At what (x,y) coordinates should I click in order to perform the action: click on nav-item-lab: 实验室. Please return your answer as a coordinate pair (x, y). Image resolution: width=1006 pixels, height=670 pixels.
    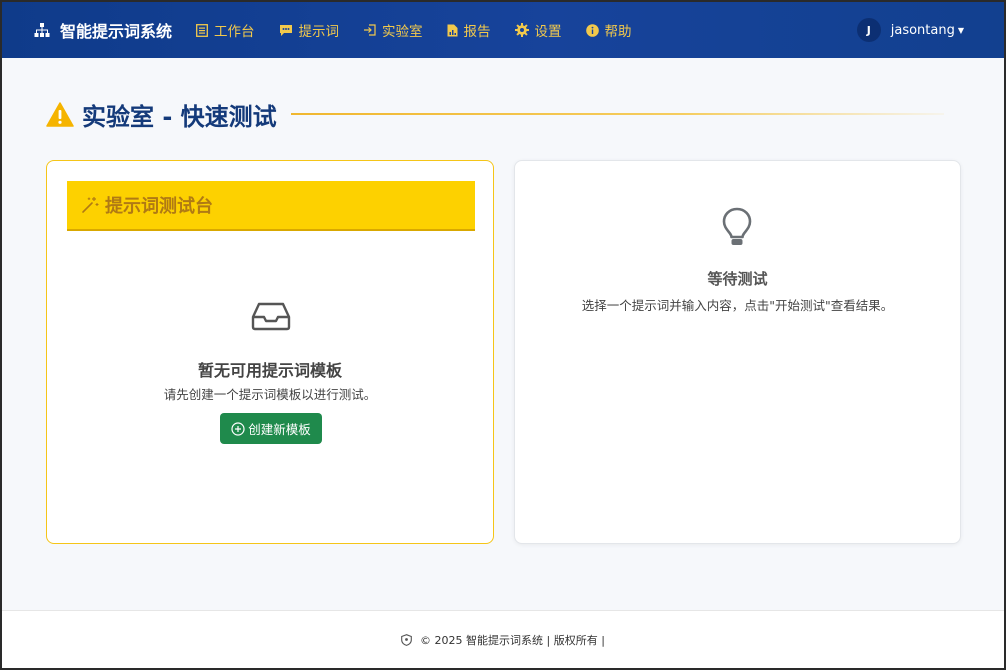
    Looking at the image, I should click on (393, 30).